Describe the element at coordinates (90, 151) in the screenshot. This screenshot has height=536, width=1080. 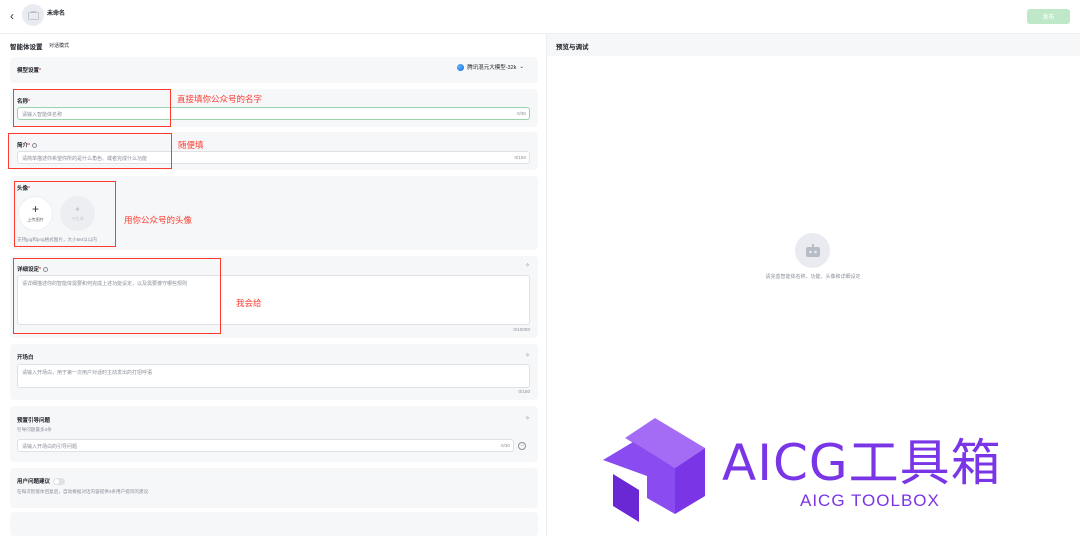
I see `annotation-box-intro` at that location.